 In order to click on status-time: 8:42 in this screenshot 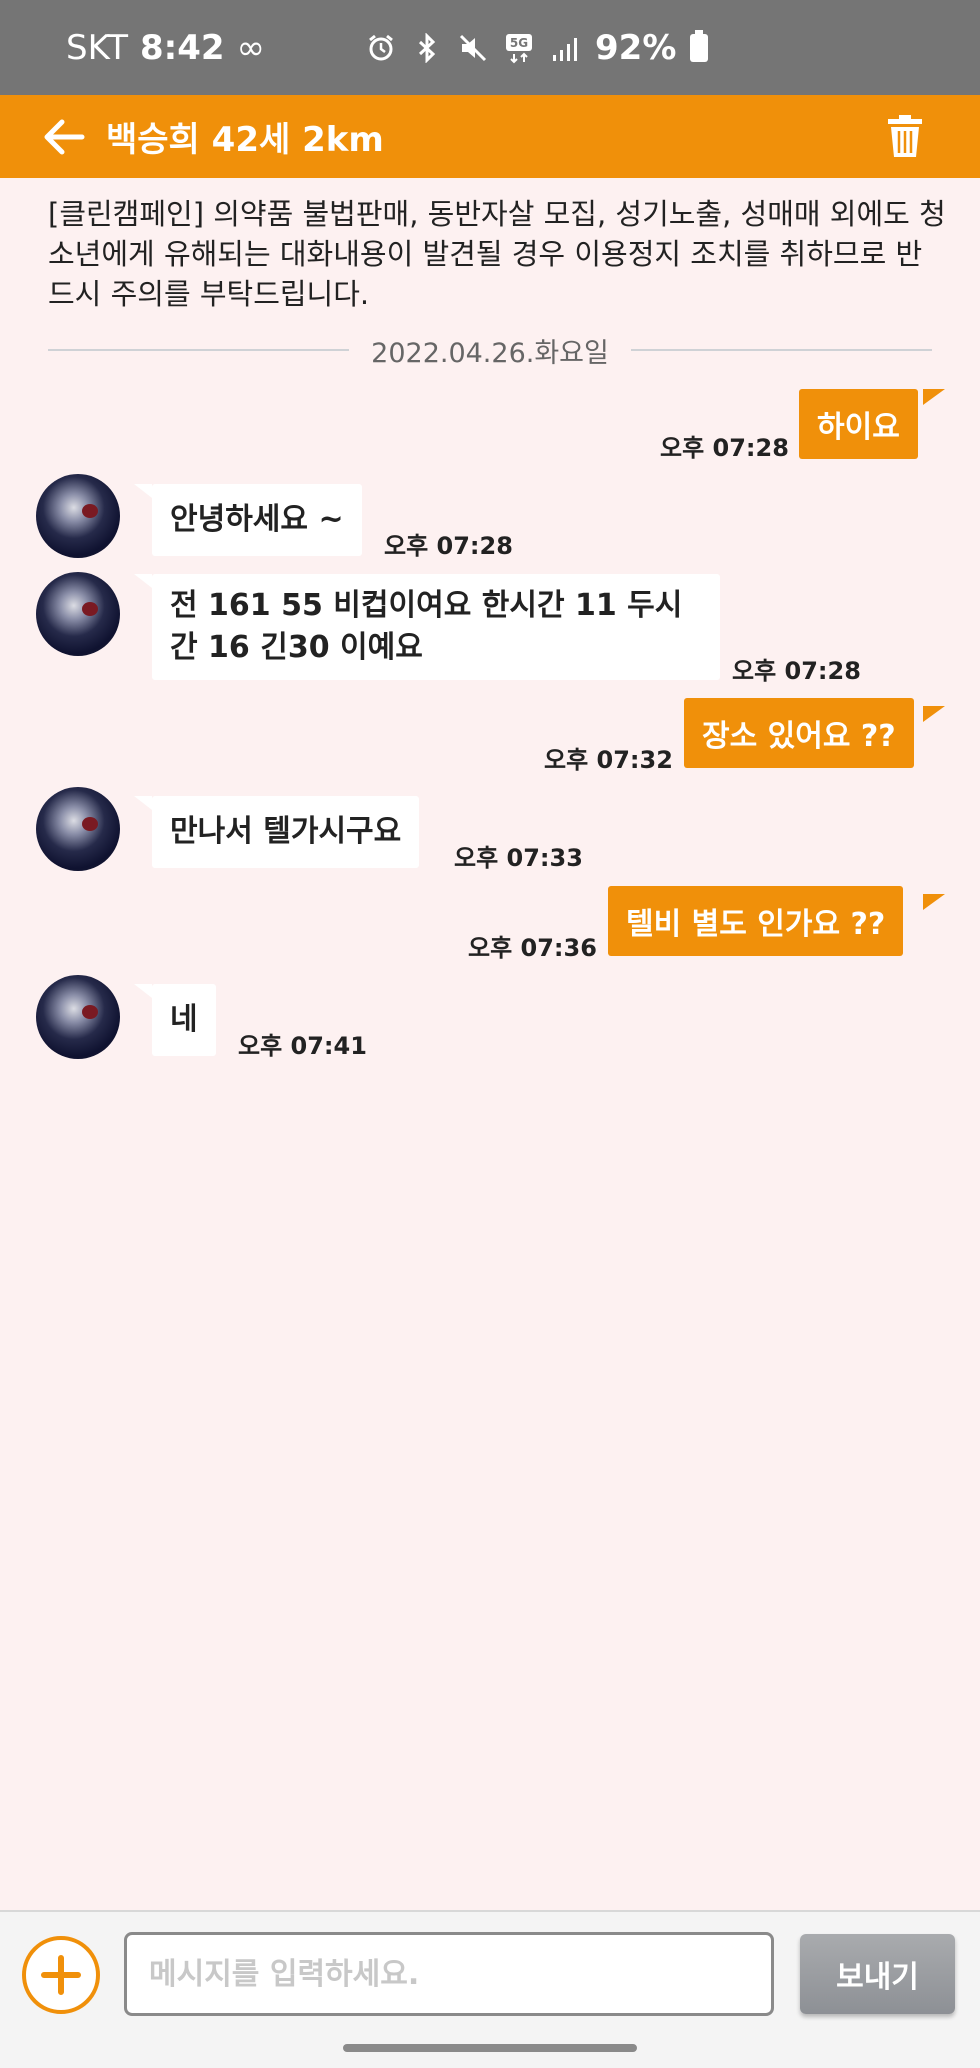, I will do `click(182, 47)`.